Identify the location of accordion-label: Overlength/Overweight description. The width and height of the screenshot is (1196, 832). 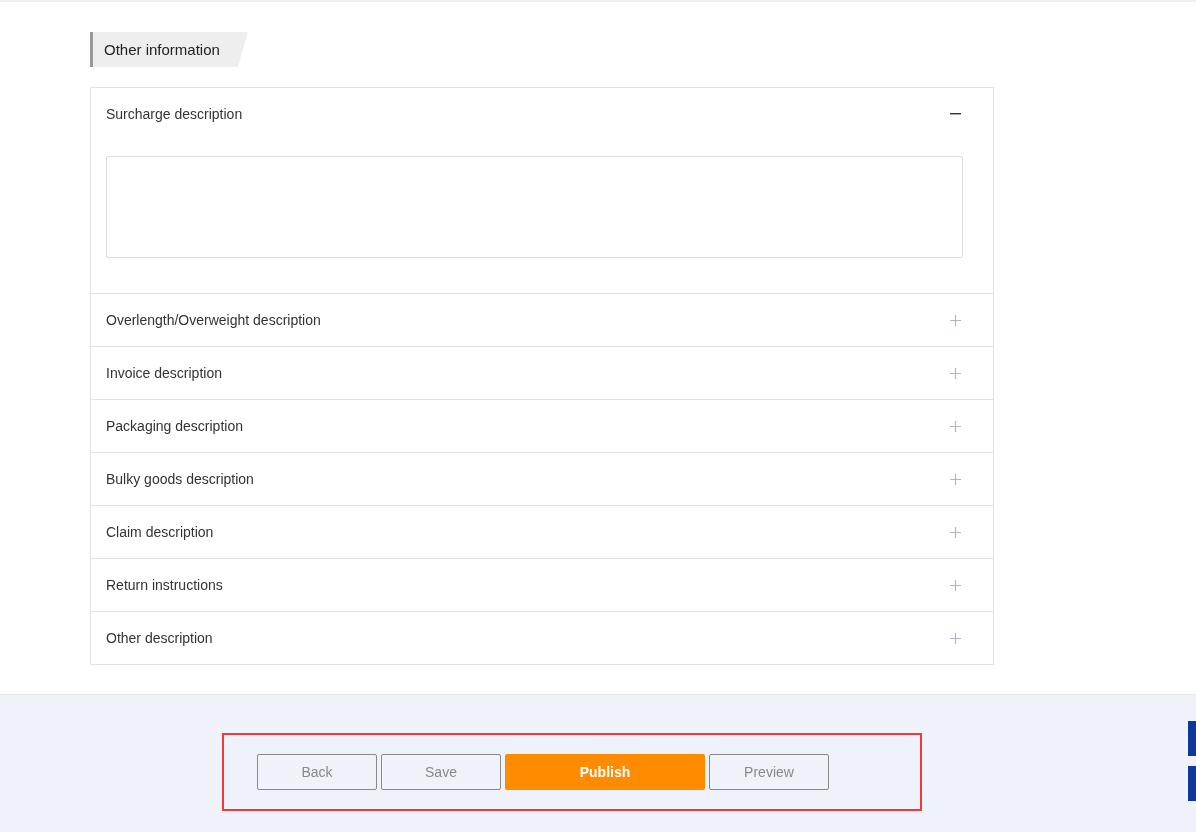
(213, 320).